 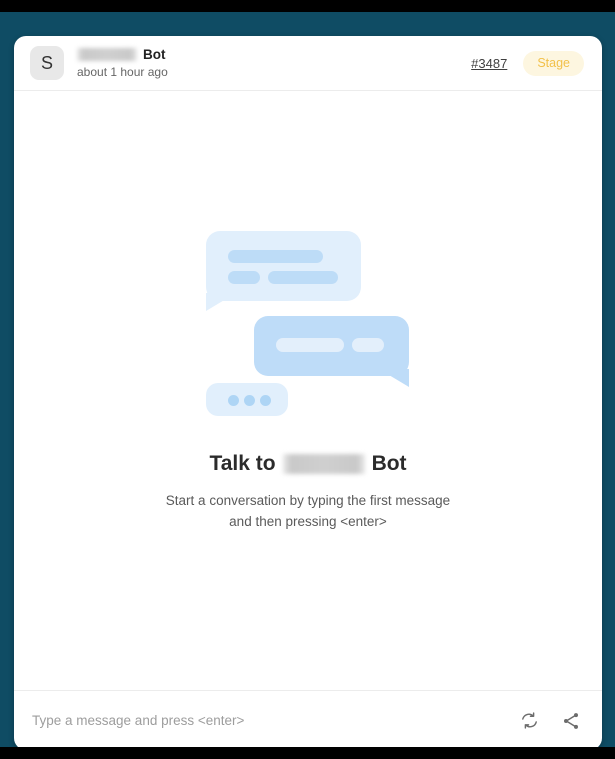 What do you see at coordinates (154, 54) in the screenshot?
I see `bot-name-suffix: Bot` at bounding box center [154, 54].